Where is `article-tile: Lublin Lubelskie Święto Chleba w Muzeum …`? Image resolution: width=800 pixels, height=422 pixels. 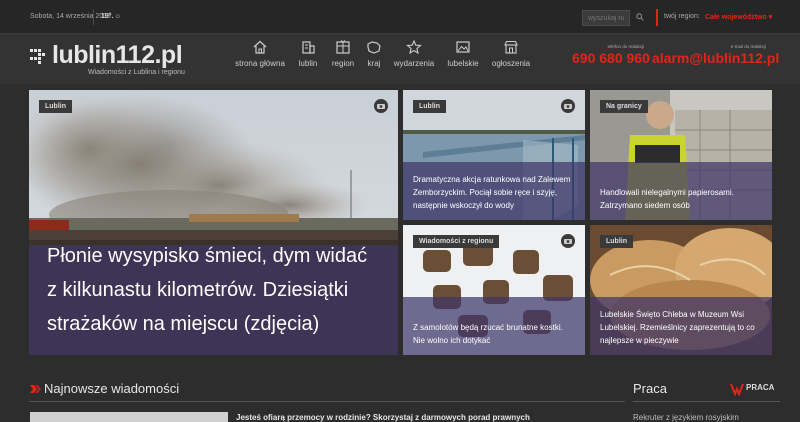 article-tile: Lublin Lubelskie Święto Chleba w Muzeum … is located at coordinates (681, 290).